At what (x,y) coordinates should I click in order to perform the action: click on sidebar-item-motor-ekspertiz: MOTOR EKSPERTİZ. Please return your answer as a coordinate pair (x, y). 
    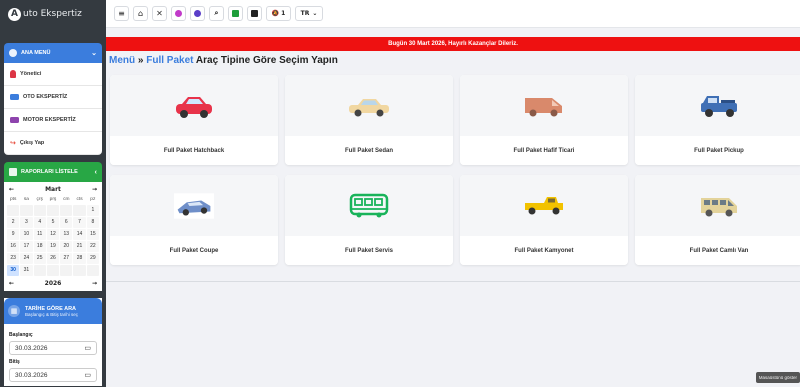
    Looking at the image, I should click on (53, 120).